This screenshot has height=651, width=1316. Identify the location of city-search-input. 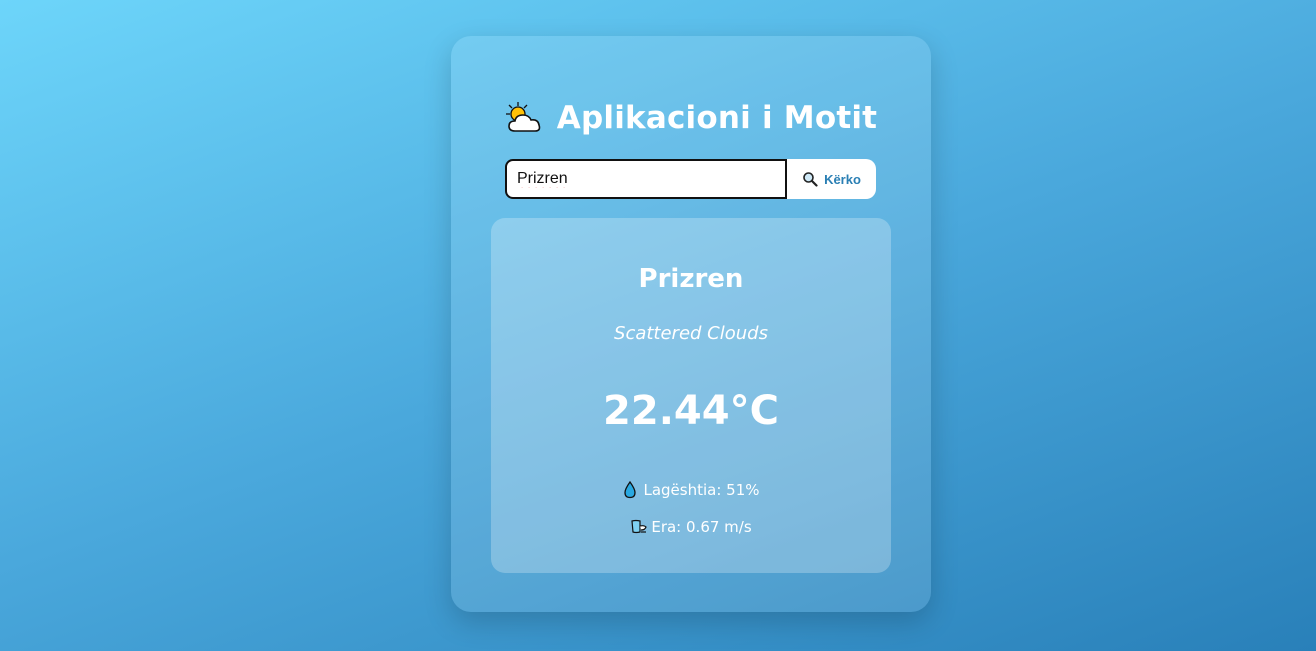
(646, 179).